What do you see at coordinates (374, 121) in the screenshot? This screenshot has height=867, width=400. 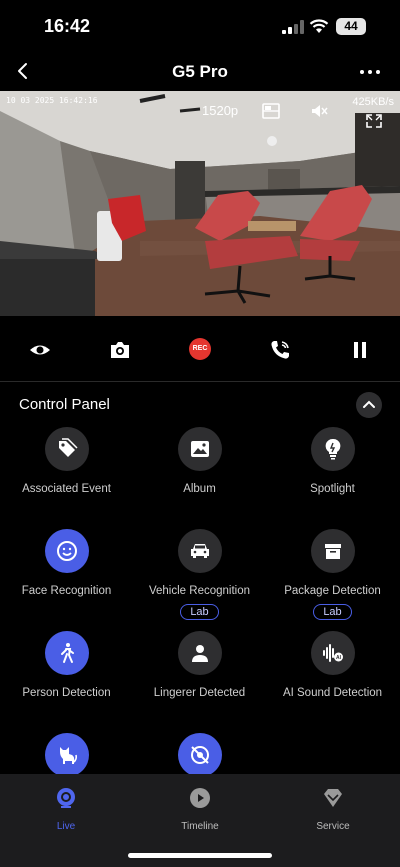 I see `fullscreen-icon` at bounding box center [374, 121].